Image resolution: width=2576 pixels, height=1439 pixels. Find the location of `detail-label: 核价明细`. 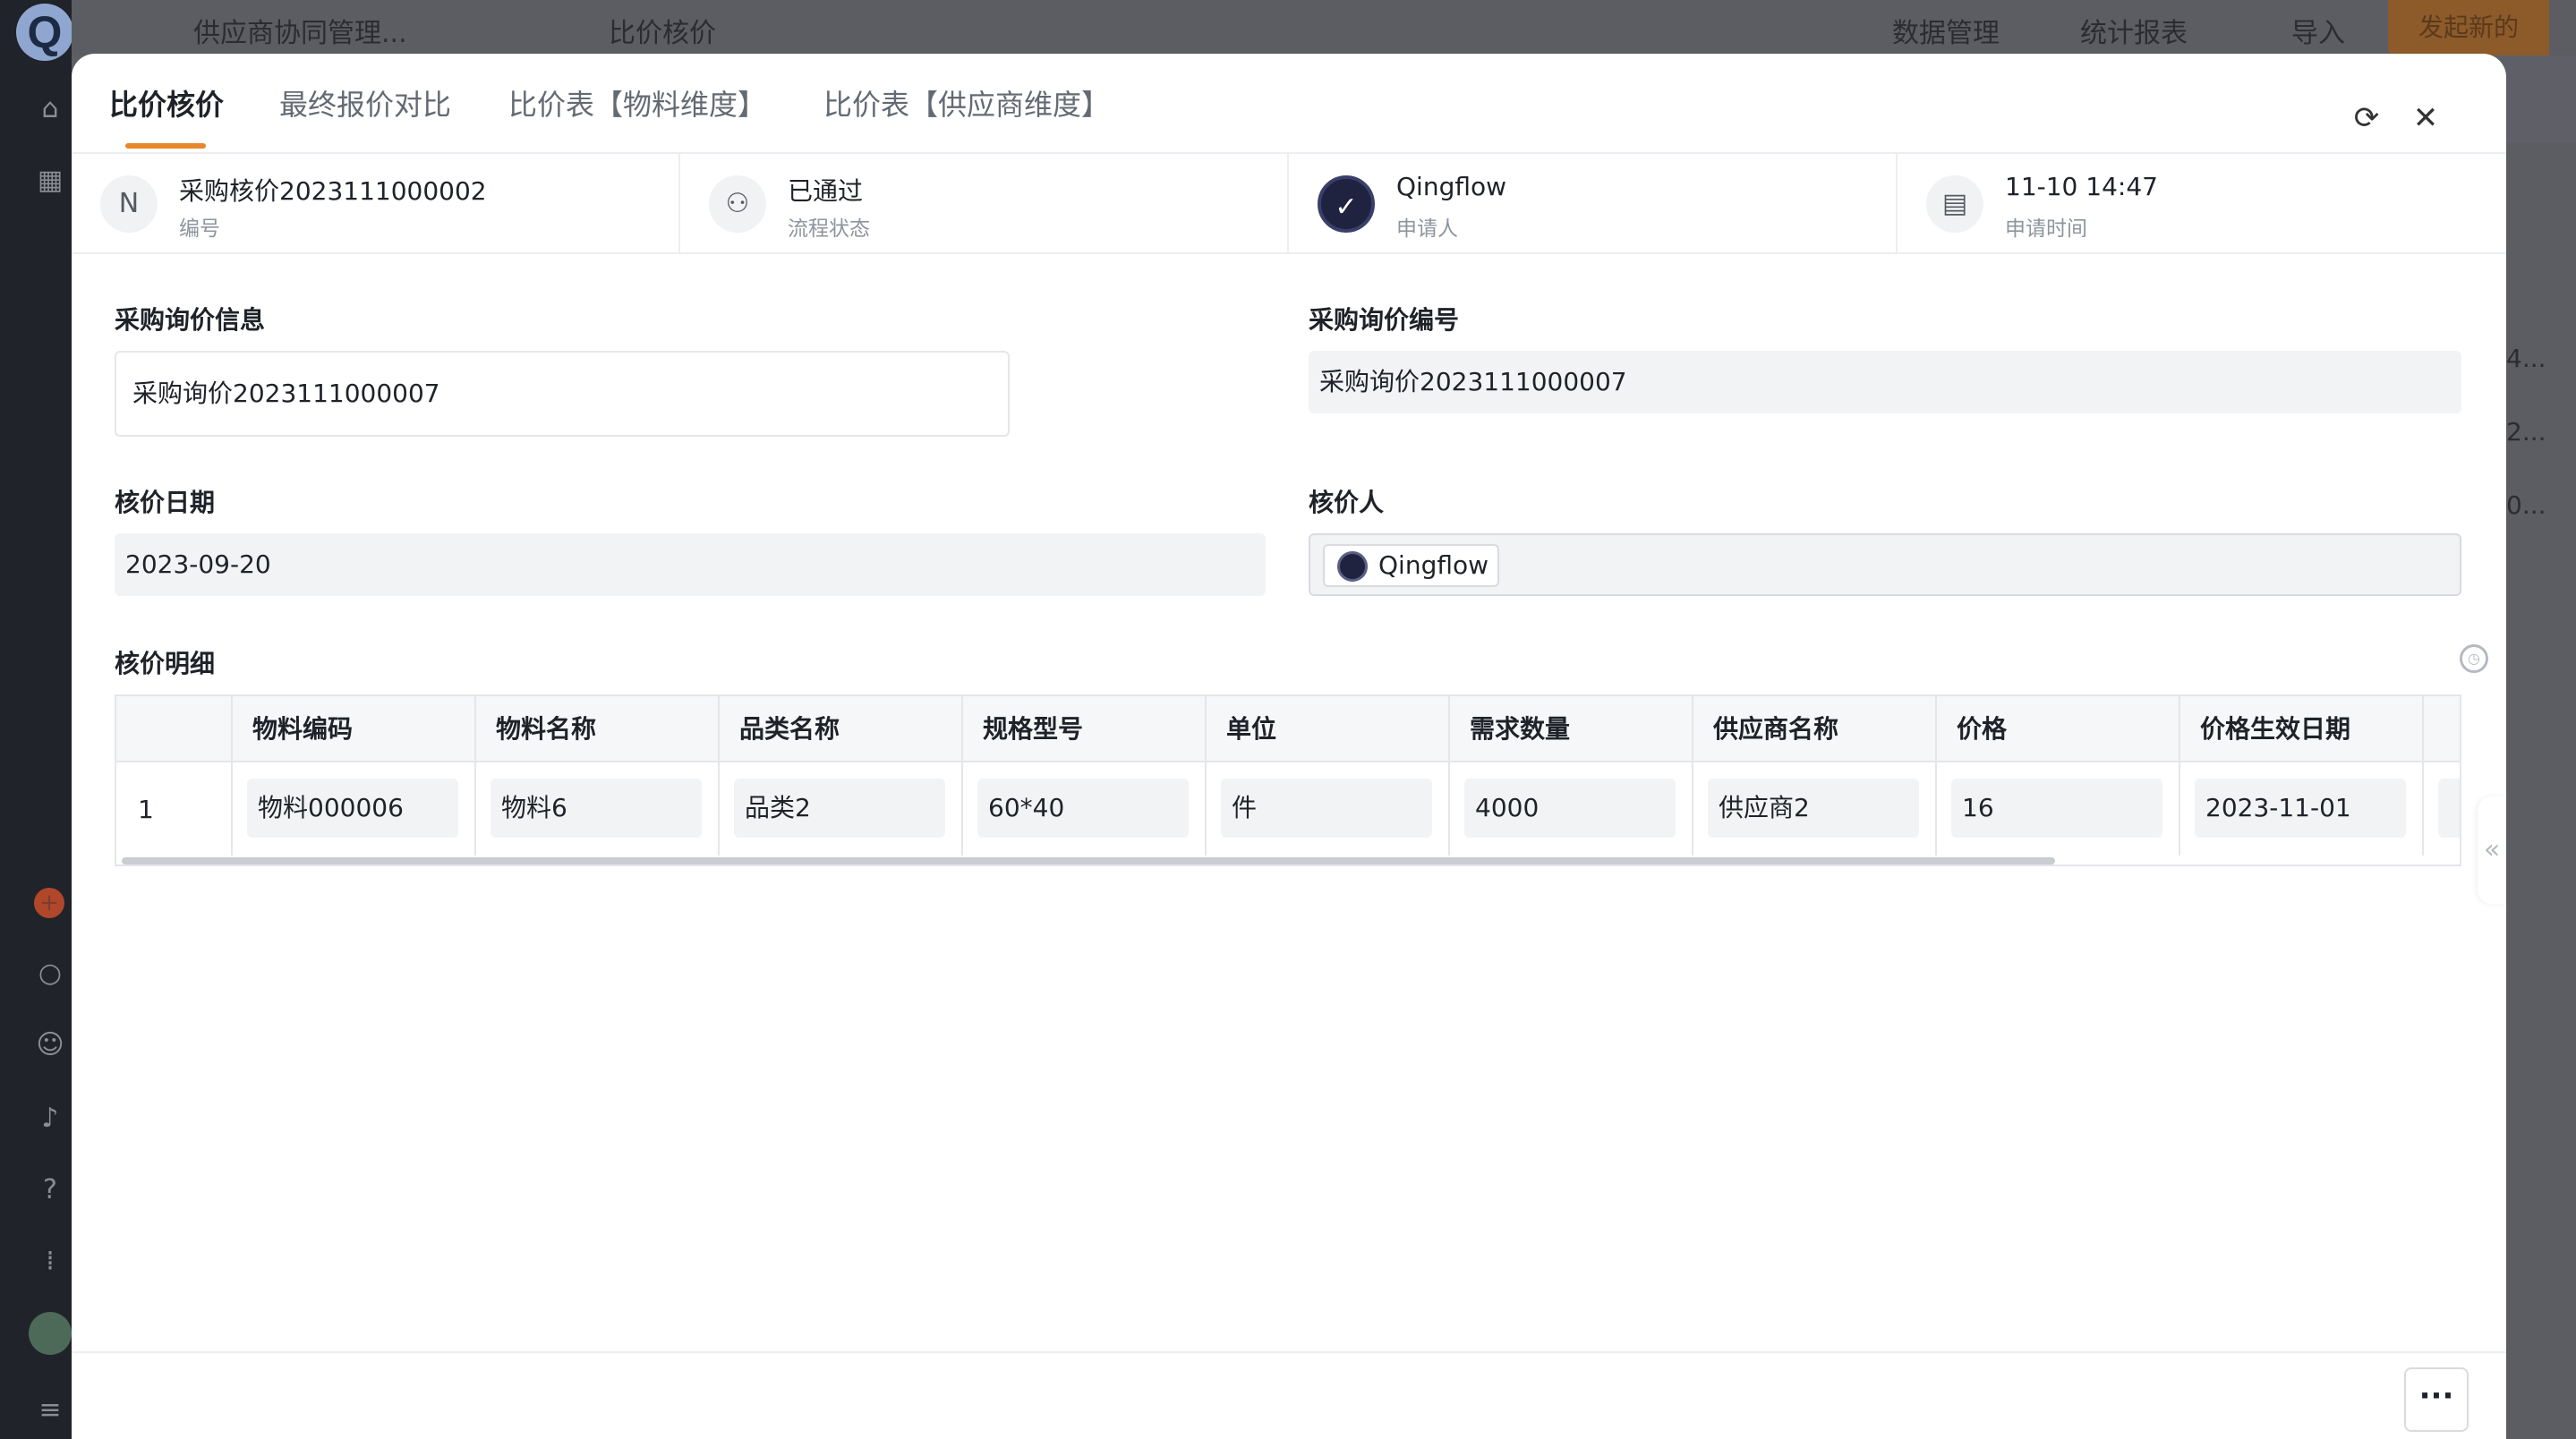

detail-label: 核价明细 is located at coordinates (165, 663).